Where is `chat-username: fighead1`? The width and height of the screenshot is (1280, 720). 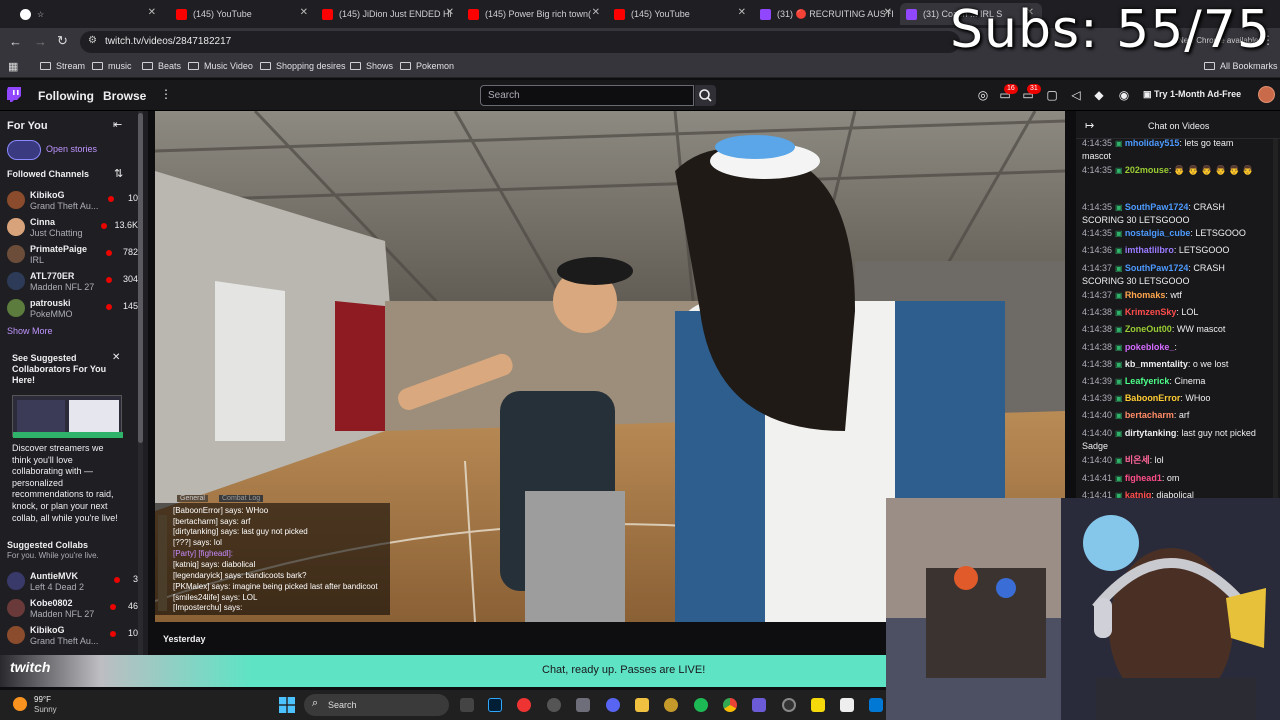
chat-username: fighead1 is located at coordinates (1143, 478).